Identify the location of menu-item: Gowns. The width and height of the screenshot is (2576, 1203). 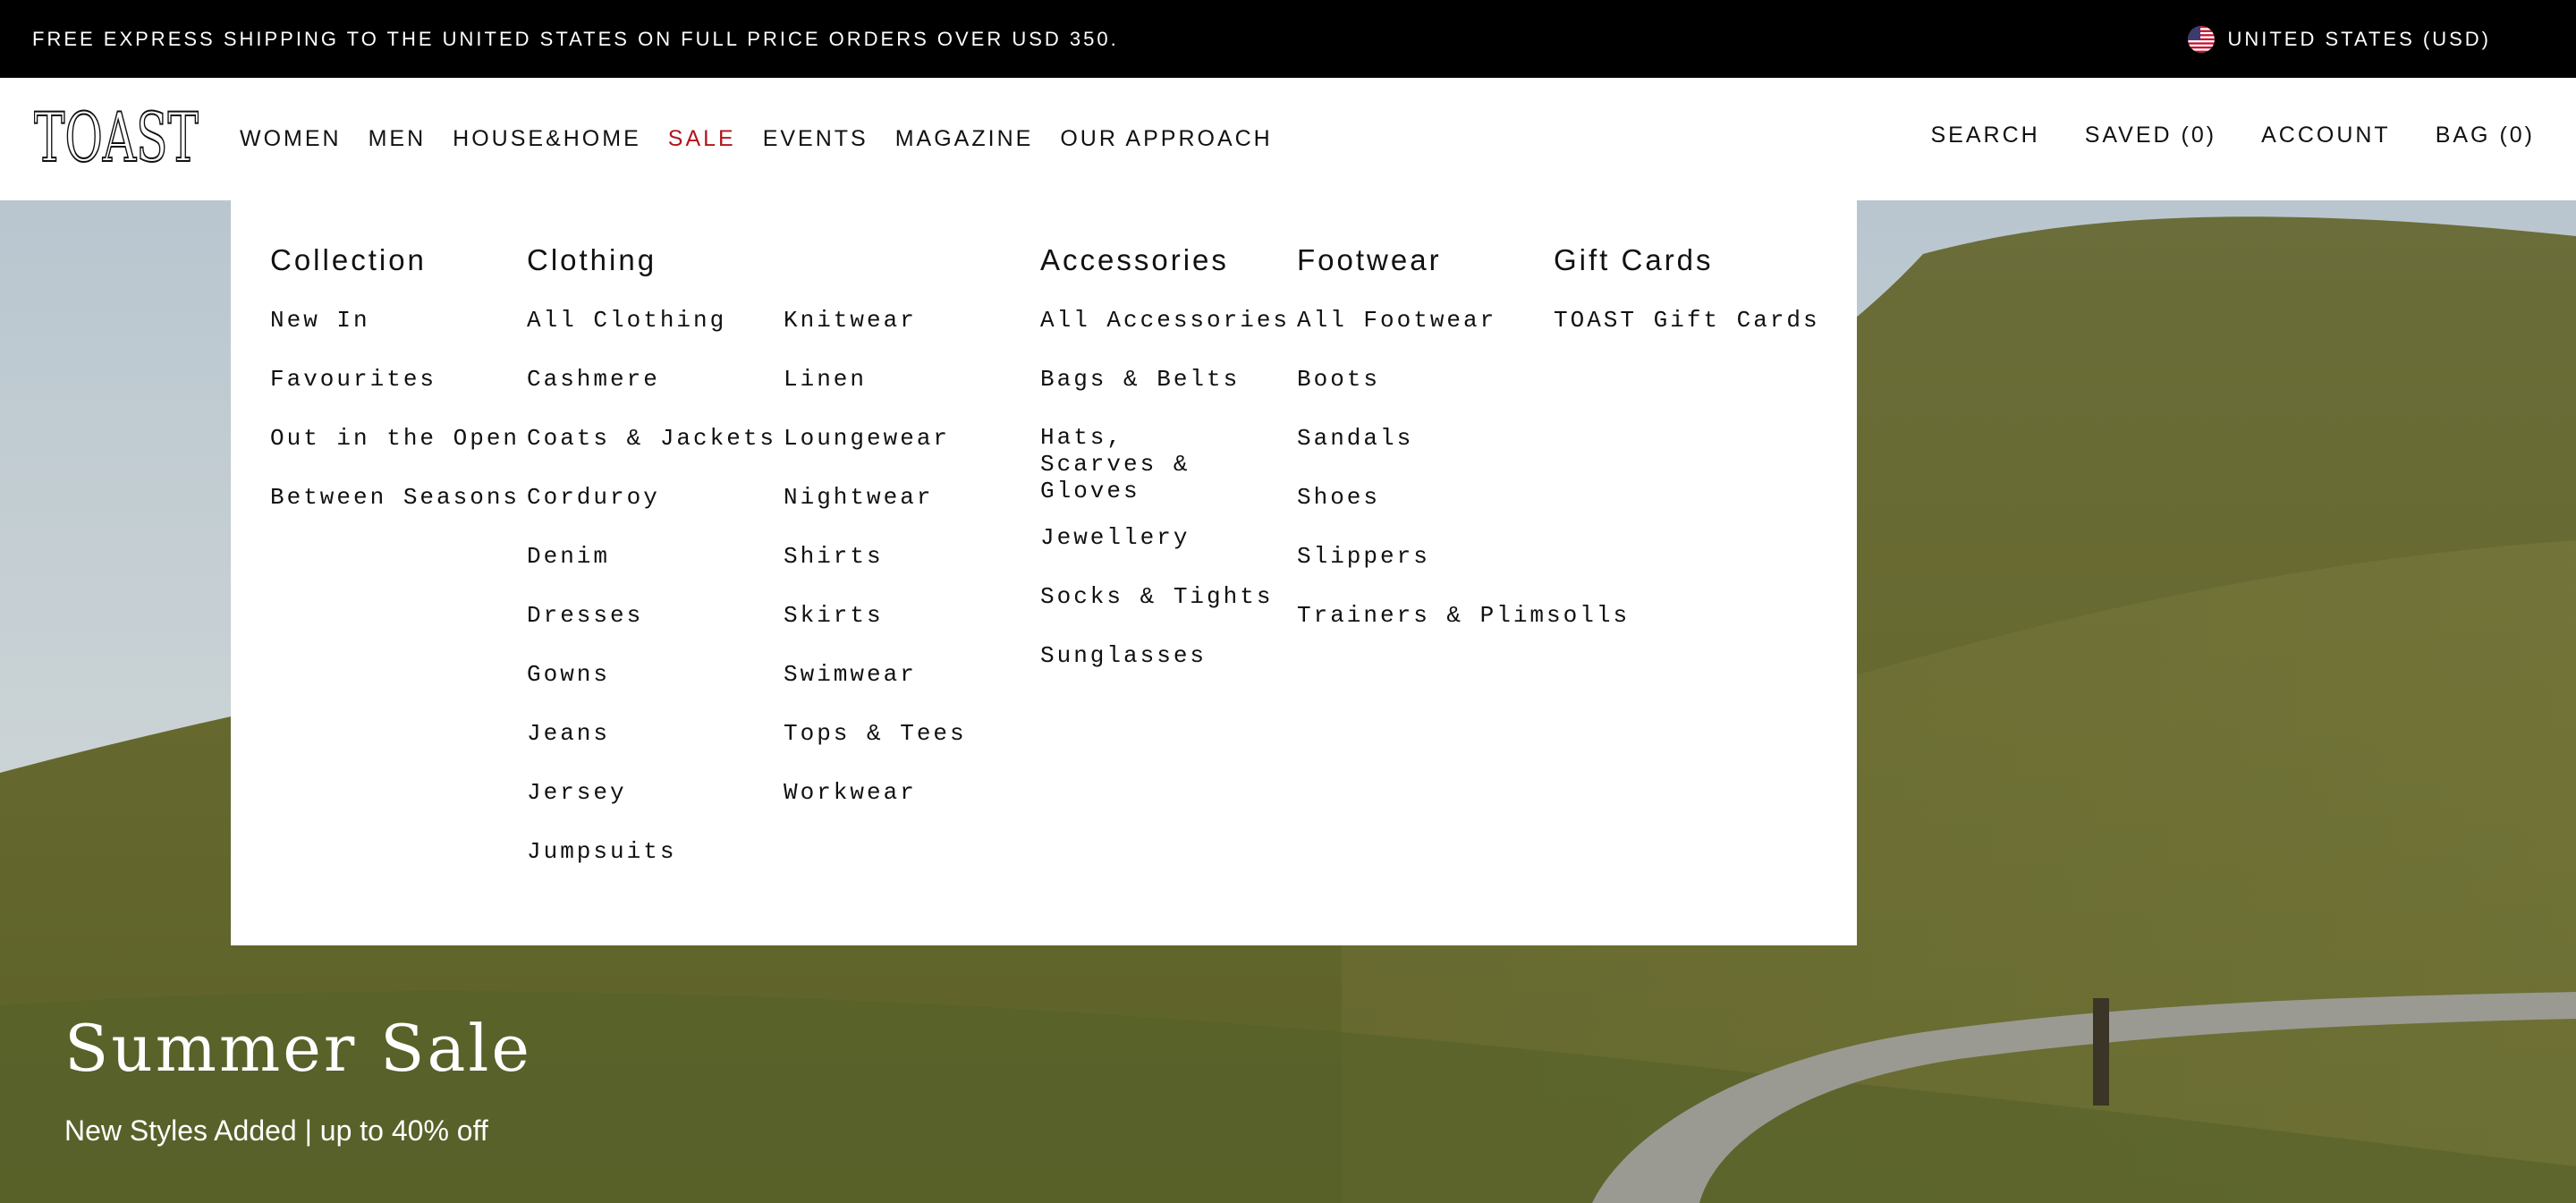
(651, 675).